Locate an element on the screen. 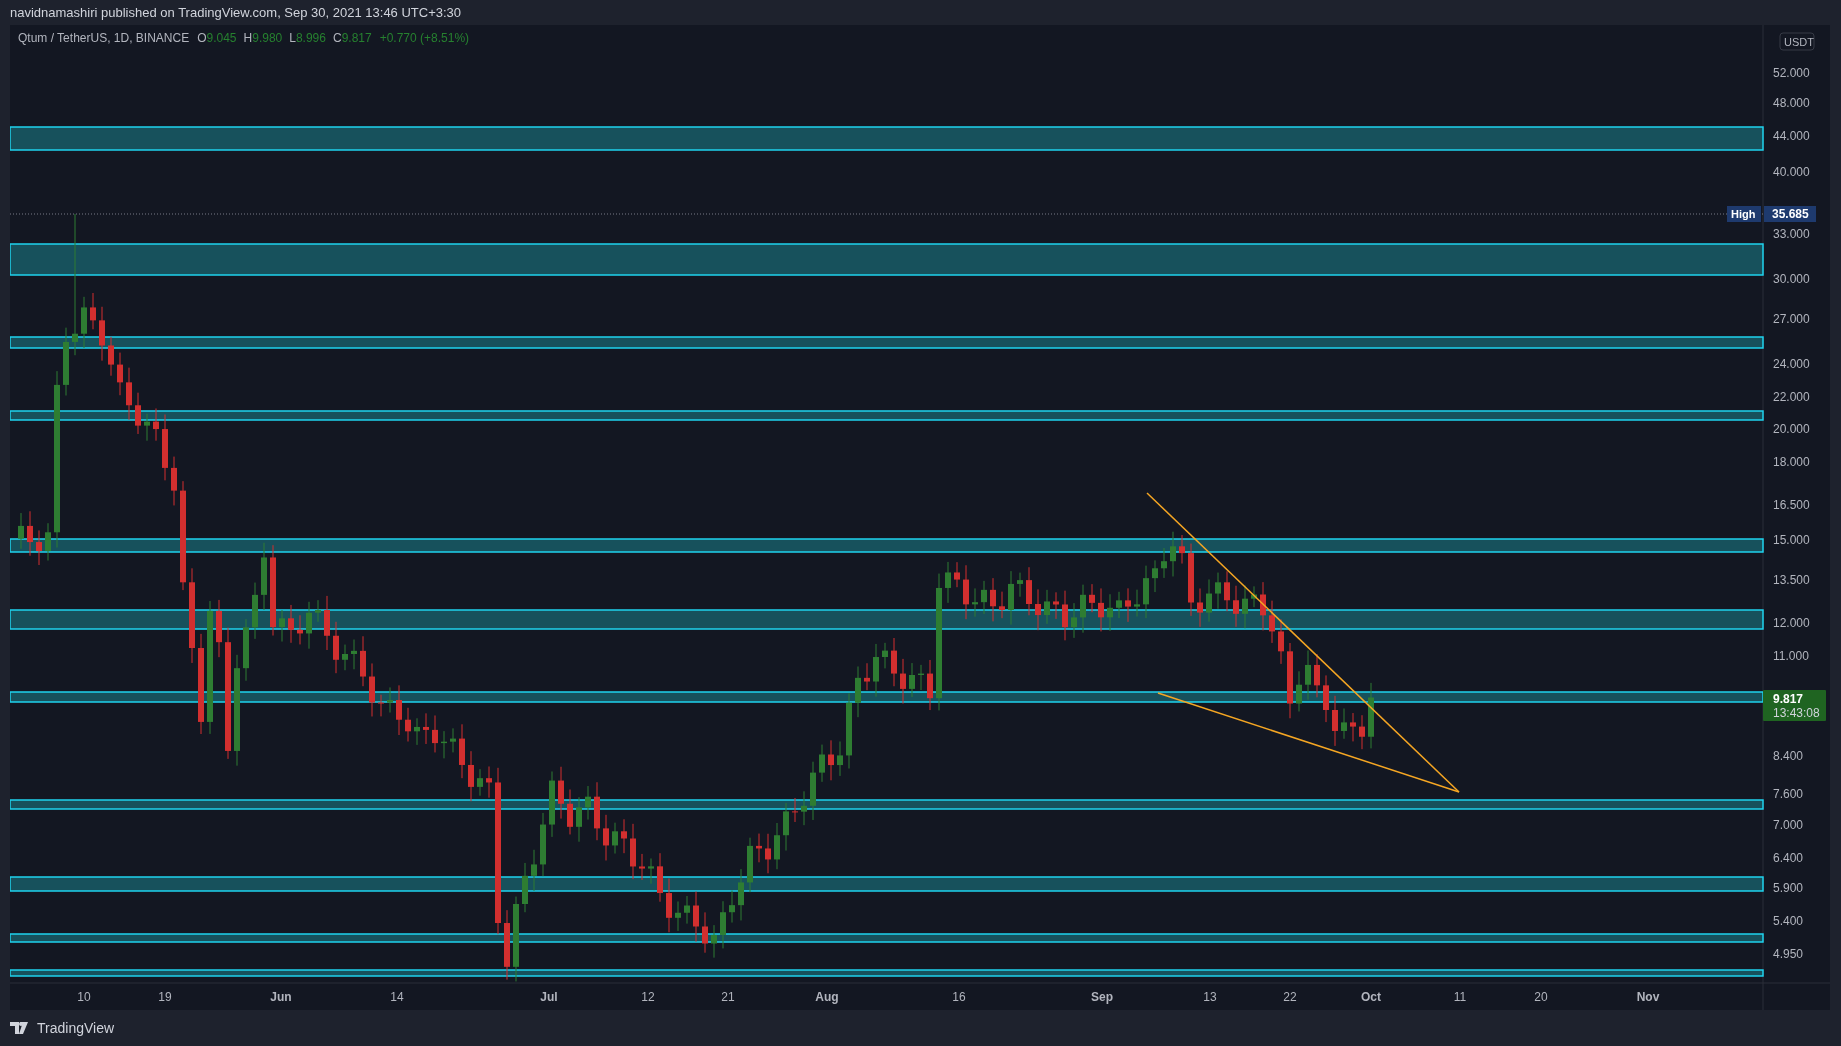 The image size is (1841, 1046). date-label: Jul is located at coordinates (549, 997).